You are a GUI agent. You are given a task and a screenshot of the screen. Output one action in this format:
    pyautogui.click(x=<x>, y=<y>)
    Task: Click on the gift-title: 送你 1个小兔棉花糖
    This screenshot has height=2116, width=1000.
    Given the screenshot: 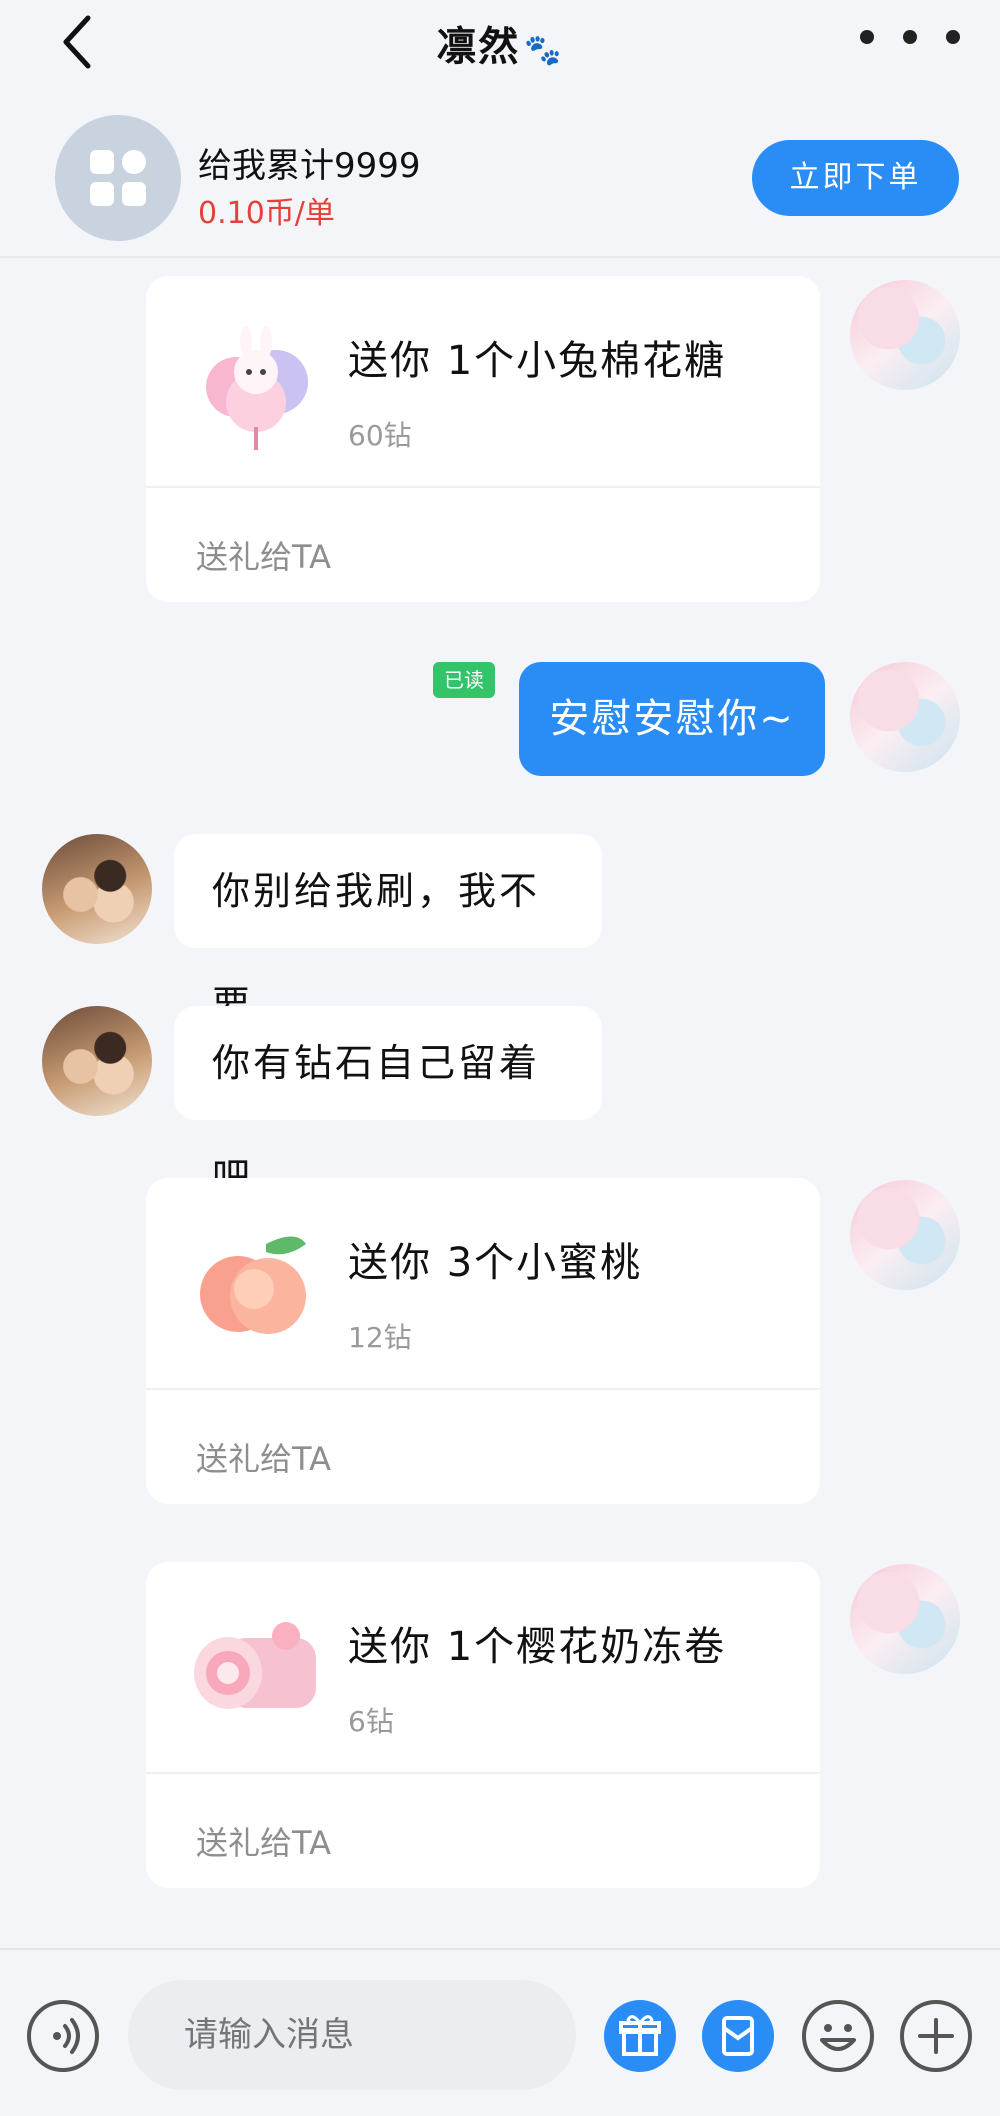 What is the action you would take?
    pyautogui.click(x=537, y=361)
    